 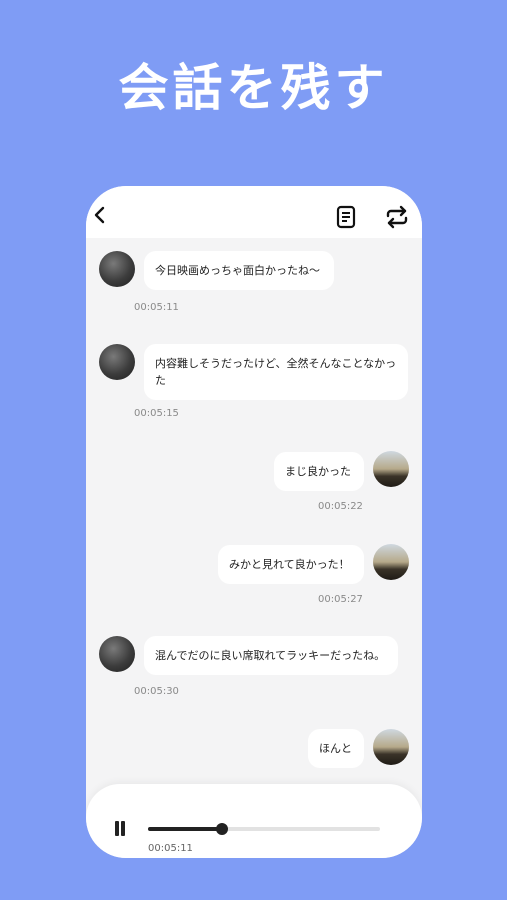 I want to click on message-time: 00:05:27, so click(x=340, y=599).